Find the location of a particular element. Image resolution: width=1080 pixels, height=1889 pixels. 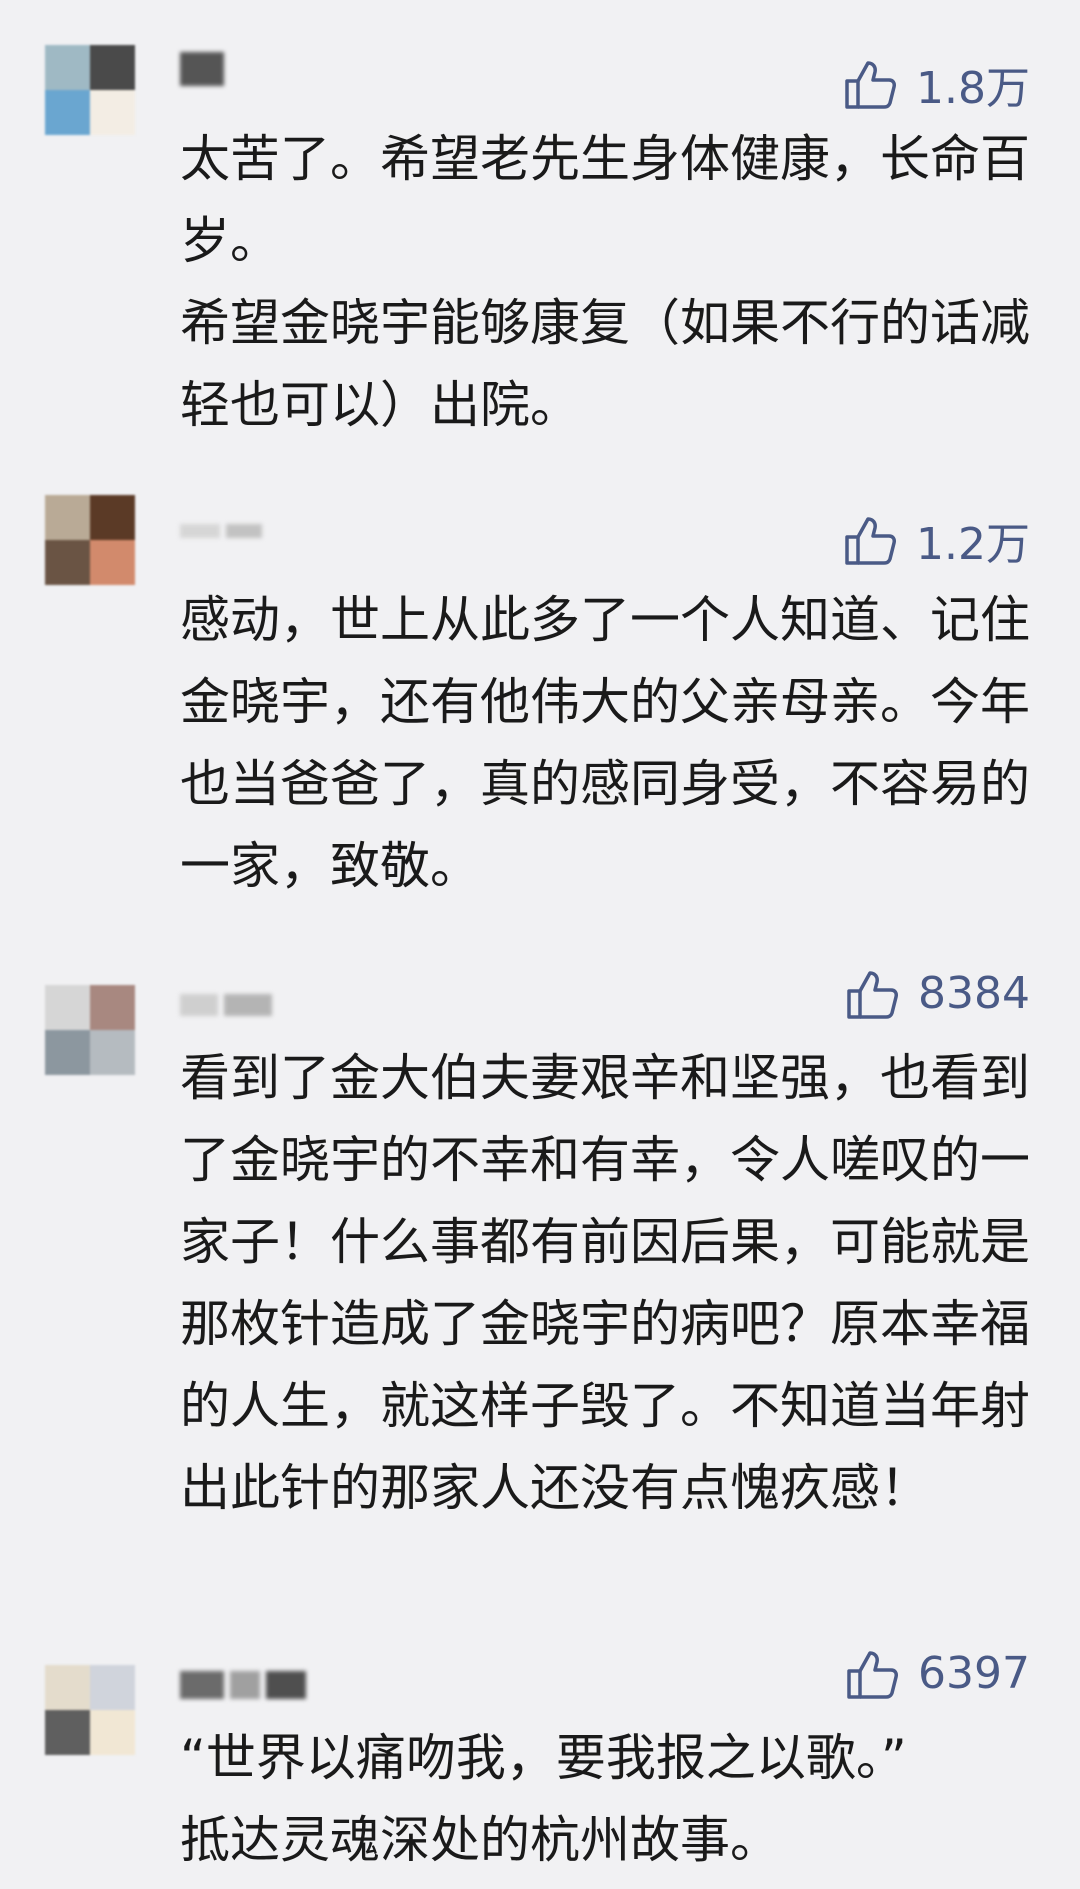

like-button: 1.8万 is located at coordinates (937, 84).